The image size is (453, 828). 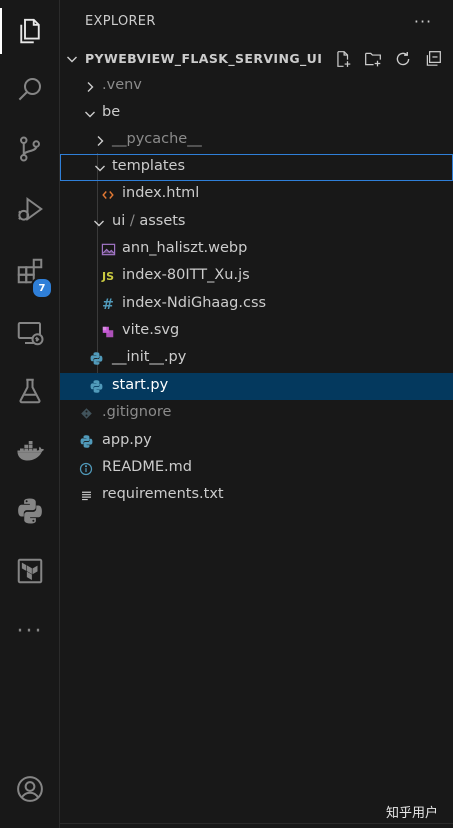 What do you see at coordinates (186, 275) in the screenshot?
I see `tree-item-label: index-80ITT_Xu.js` at bounding box center [186, 275].